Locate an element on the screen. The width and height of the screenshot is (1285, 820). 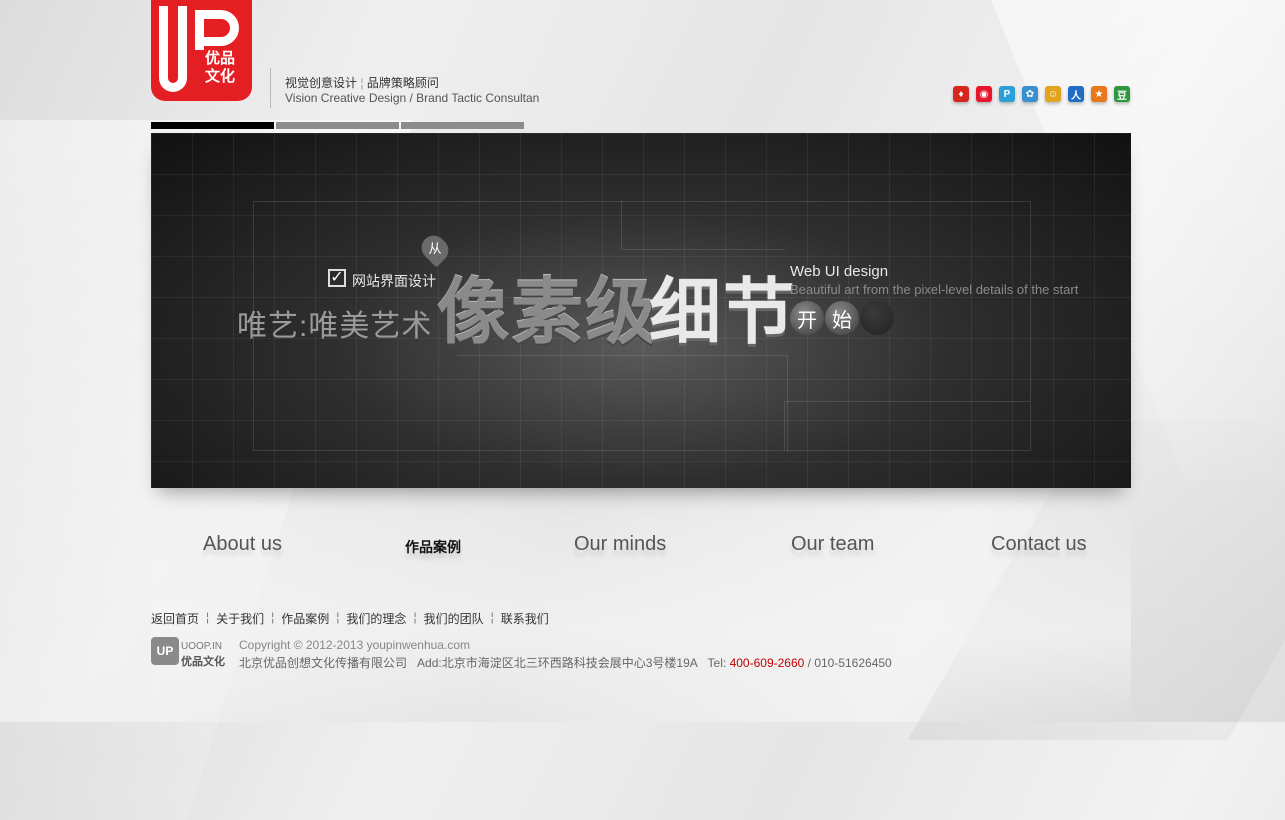
tel-hotline: 400-609-2660 is located at coordinates (767, 663).